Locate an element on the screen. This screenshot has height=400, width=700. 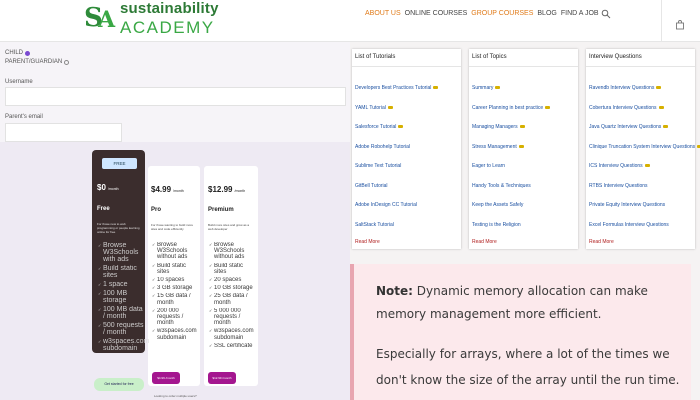
tutorial-link: Salesforce Tutorial is located at coordinates (396, 134).